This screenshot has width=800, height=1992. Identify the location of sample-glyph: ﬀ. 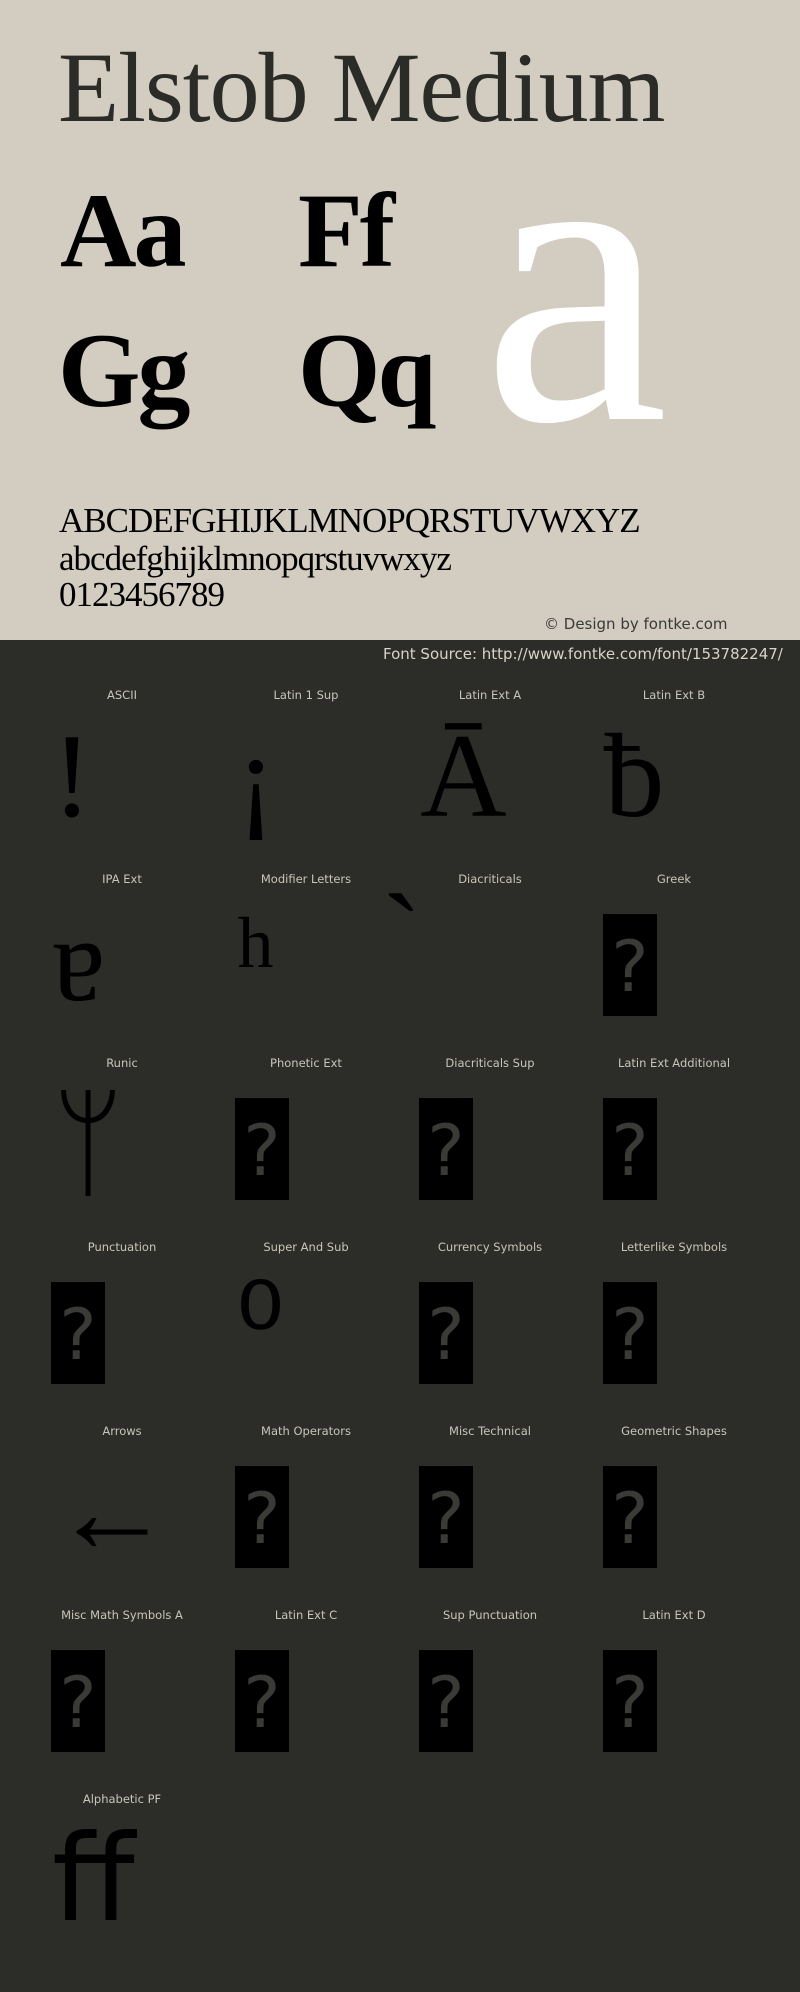
(93, 1879).